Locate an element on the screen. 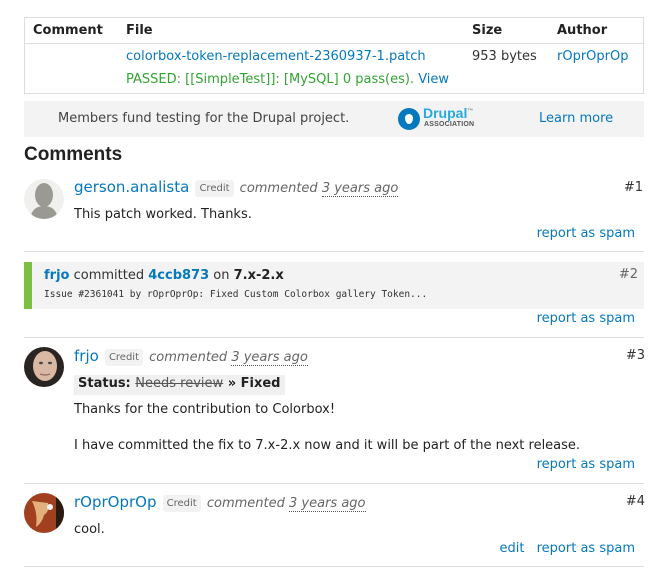  status-old: Needs review is located at coordinates (179, 383).